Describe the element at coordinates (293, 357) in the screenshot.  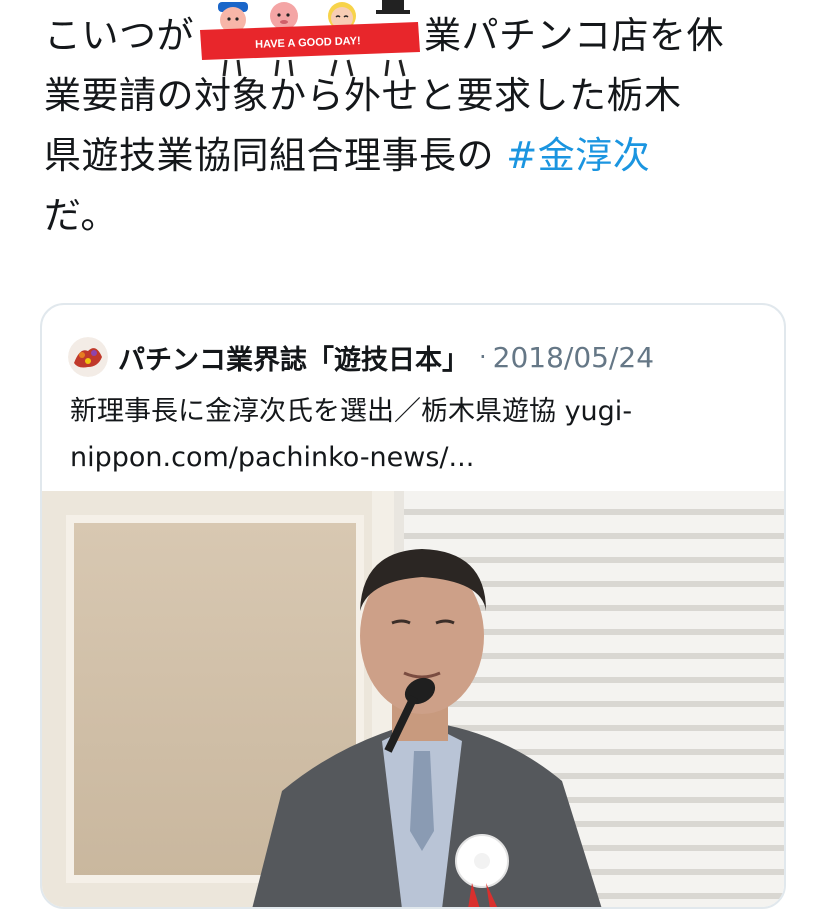
I see `publisher-name: パチンコ業界誌「遊技日本」` at that location.